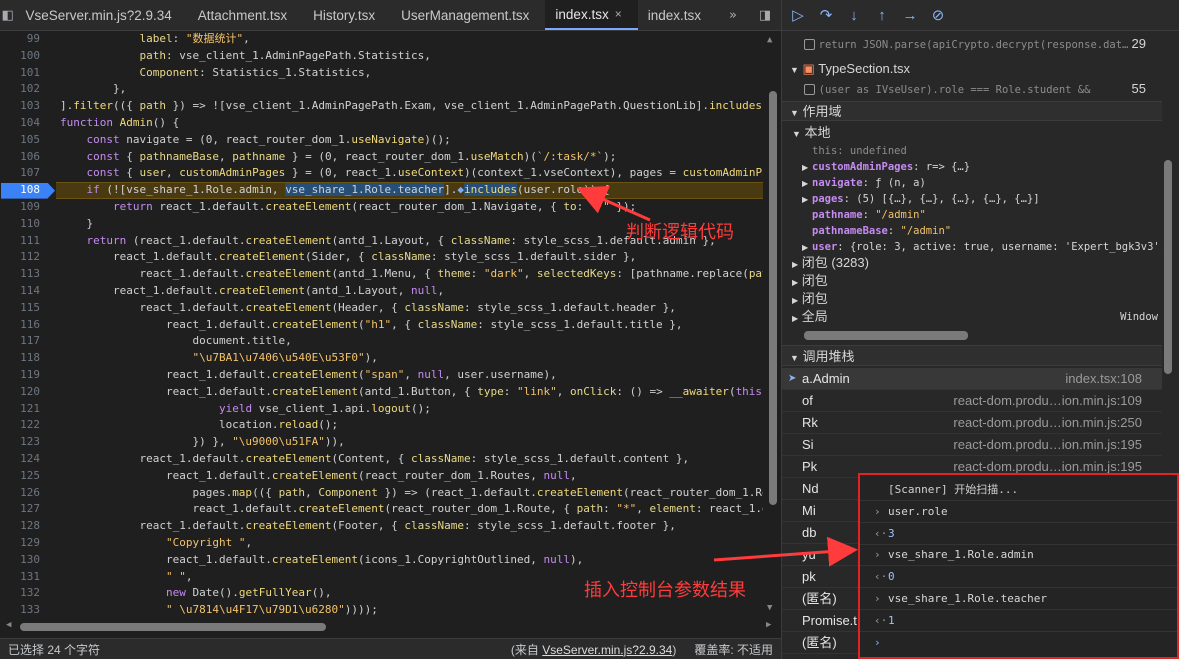 The height and width of the screenshot is (659, 1179). I want to click on callstack-frame: ➤ a.Admin index.tsx:108, so click(972, 379).